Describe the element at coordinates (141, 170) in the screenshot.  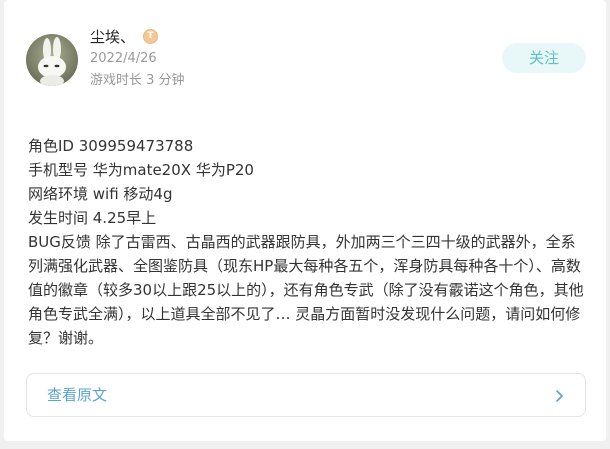
I see `phone-model-line: 手机型号 华为mate20X 华为P20` at that location.